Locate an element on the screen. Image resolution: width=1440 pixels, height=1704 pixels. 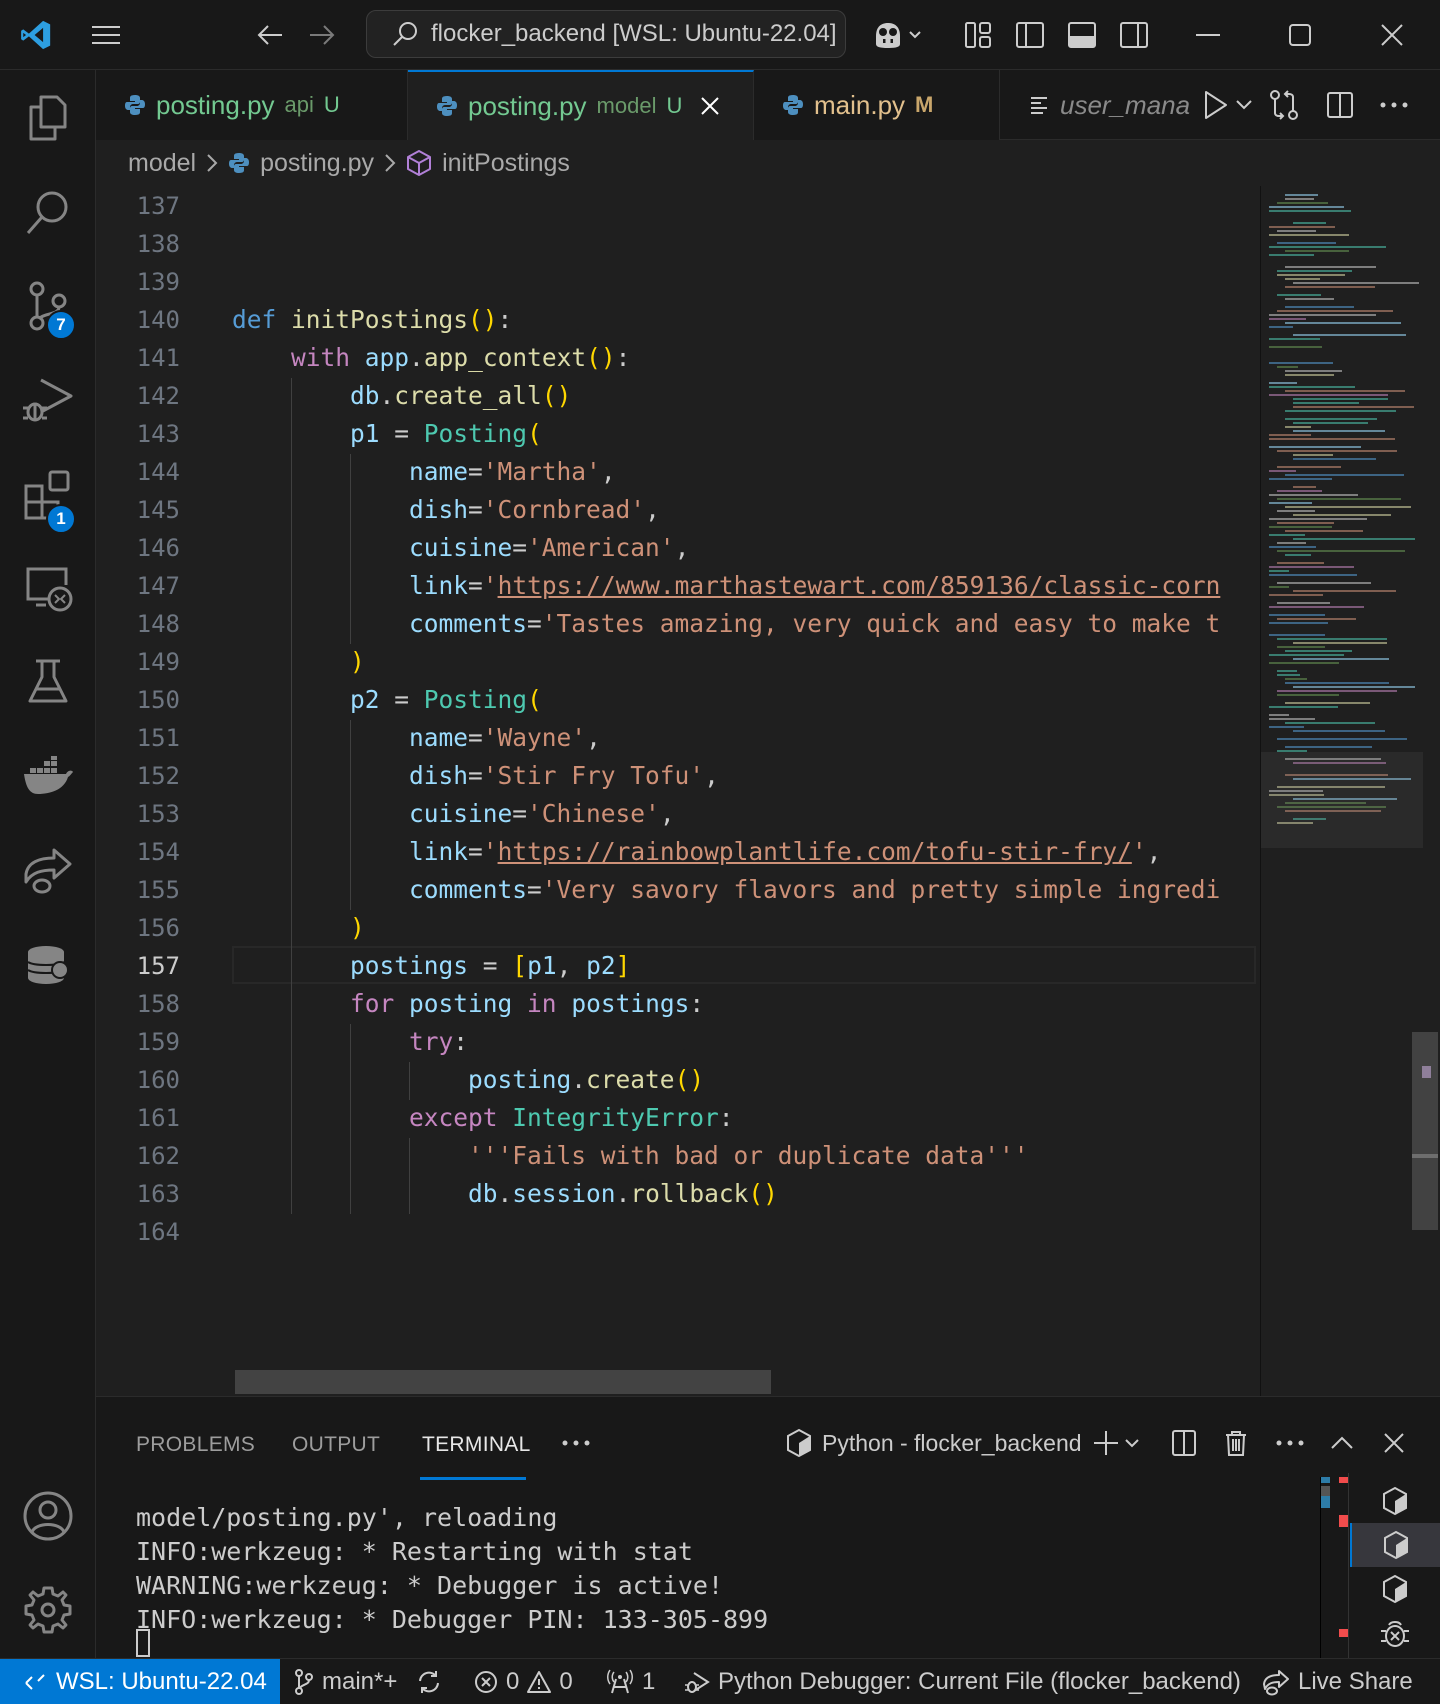
copilot-icon is located at coordinates (900, 35).